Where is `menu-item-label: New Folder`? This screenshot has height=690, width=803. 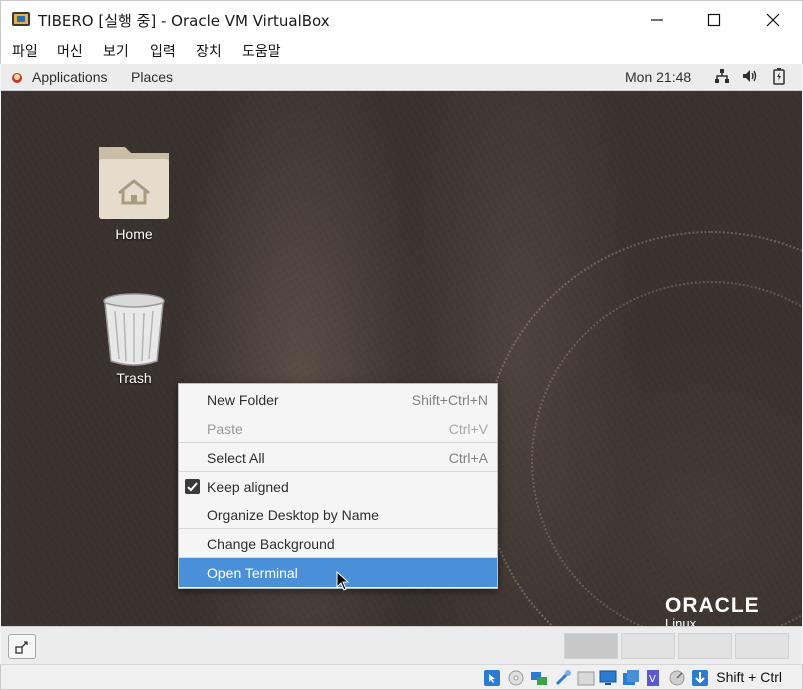 menu-item-label: New Folder is located at coordinates (243, 400).